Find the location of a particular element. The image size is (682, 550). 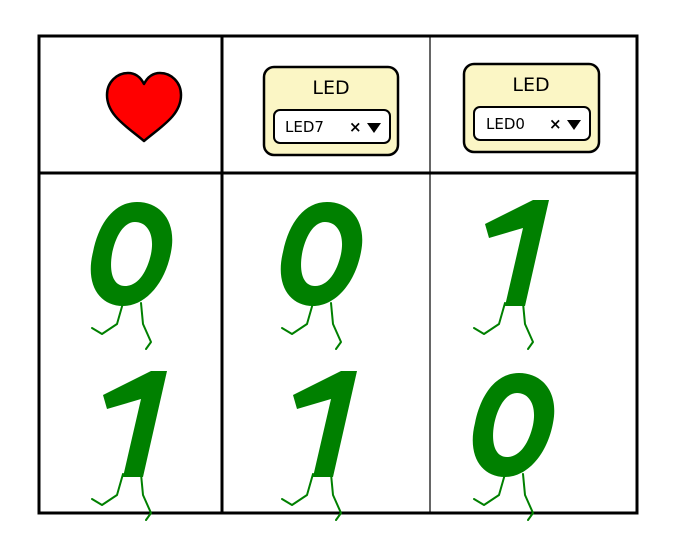

led-dropdown-value: LED0 is located at coordinates (505, 124).